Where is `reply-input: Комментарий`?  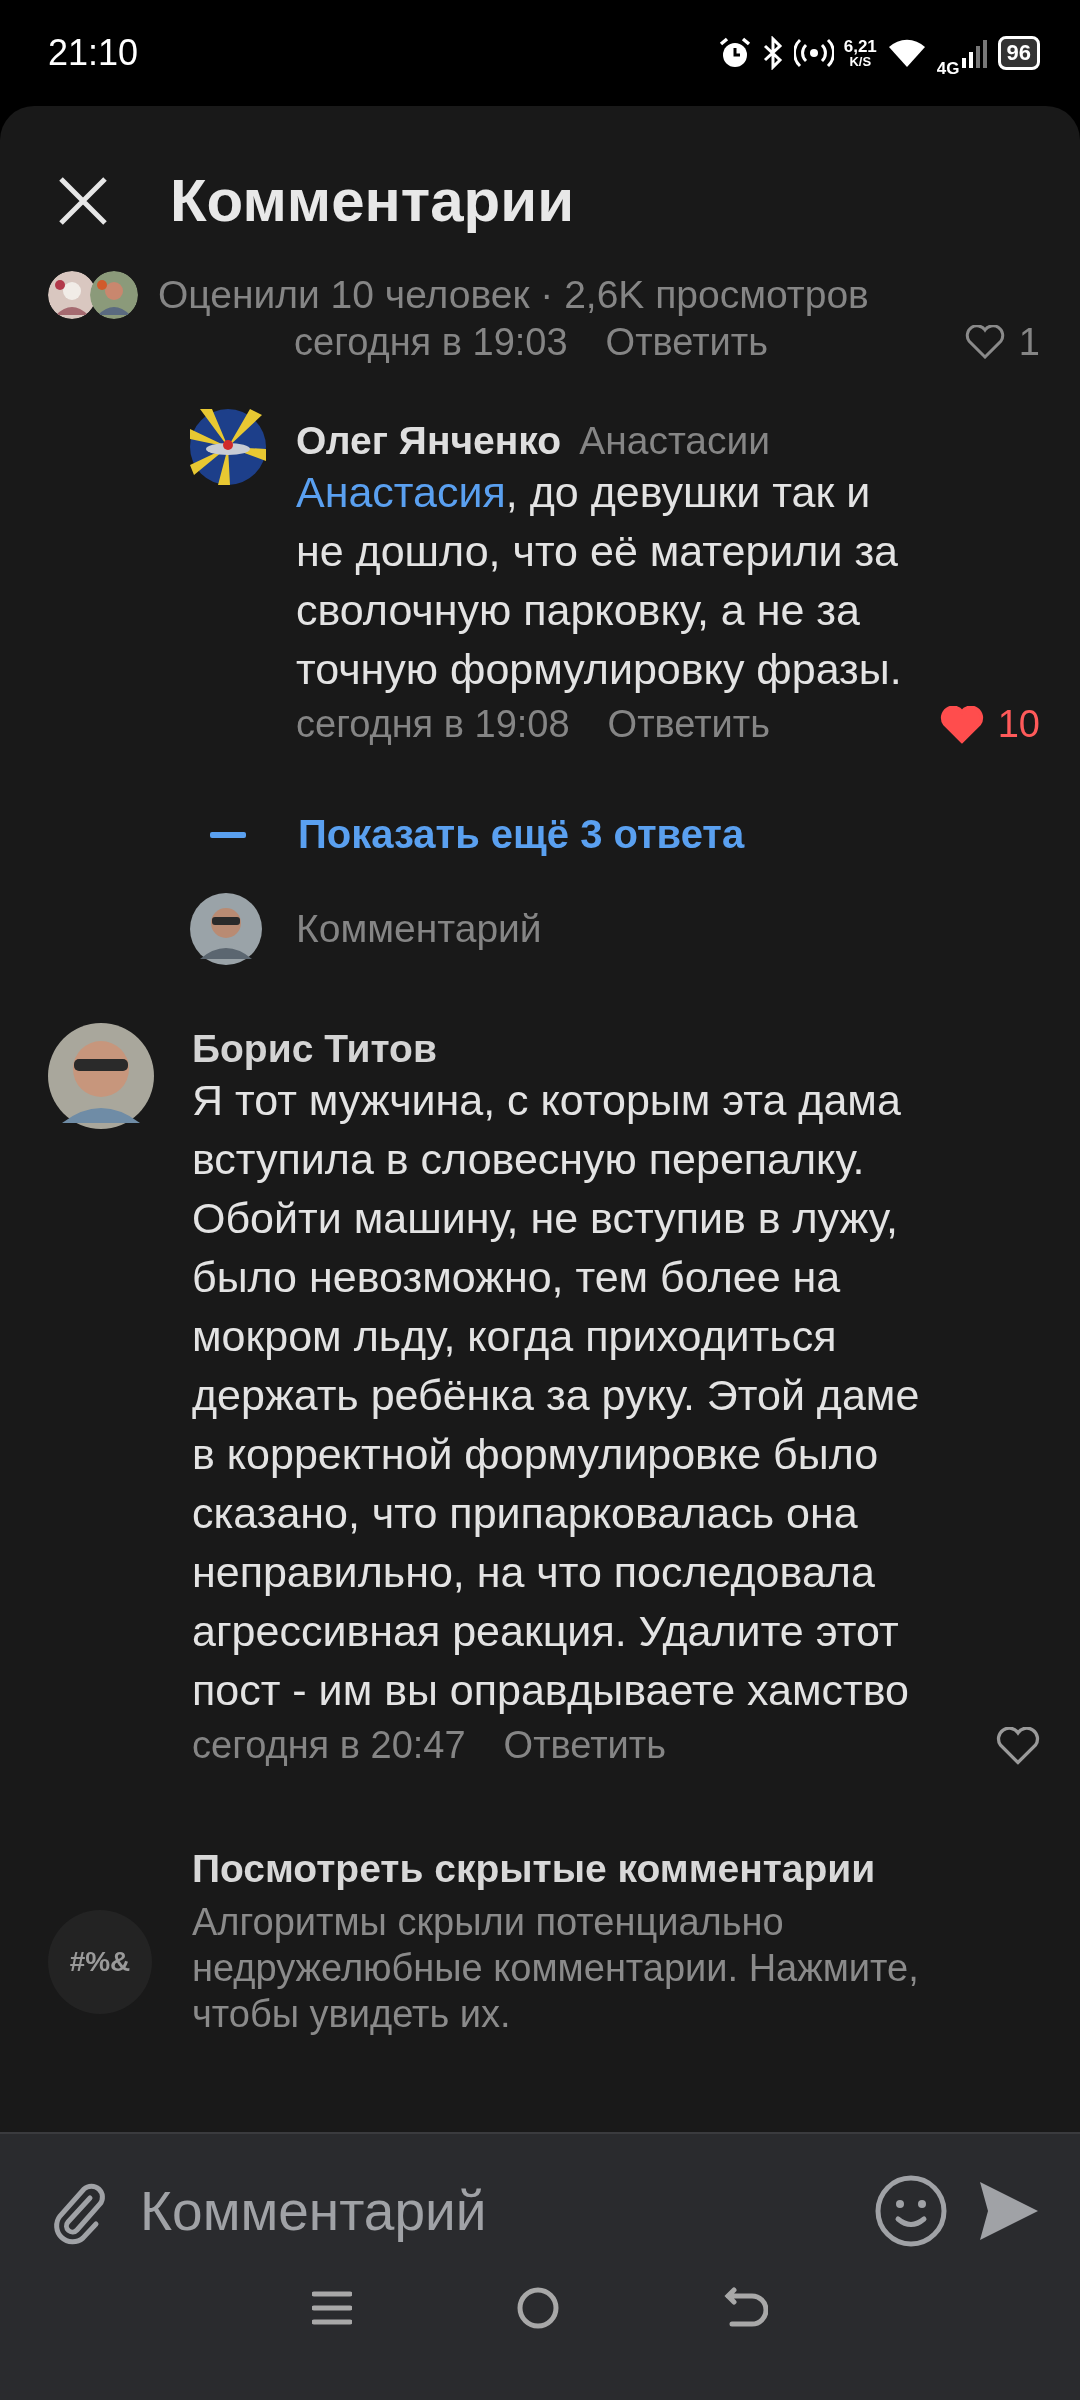 reply-input: Комментарий is located at coordinates (596, 929).